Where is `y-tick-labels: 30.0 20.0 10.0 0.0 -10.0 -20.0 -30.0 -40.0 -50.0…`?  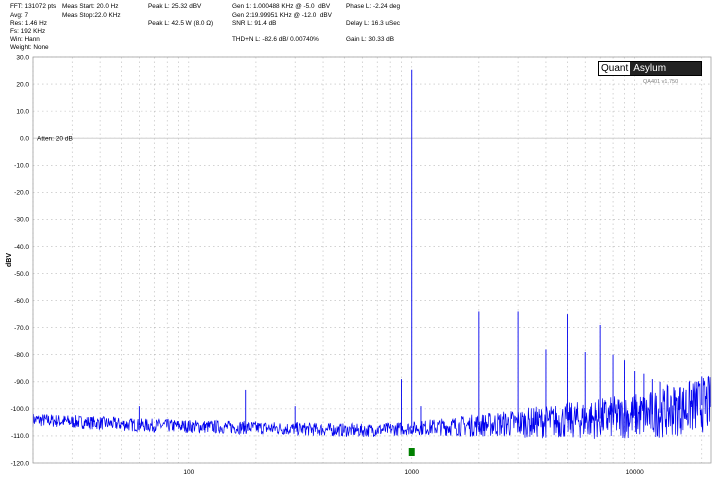
y-tick-labels: 30.0 20.0 10.0 0.0 -10.0 -20.0 -30.0 -40.0 -50.0… is located at coordinates (20, 260).